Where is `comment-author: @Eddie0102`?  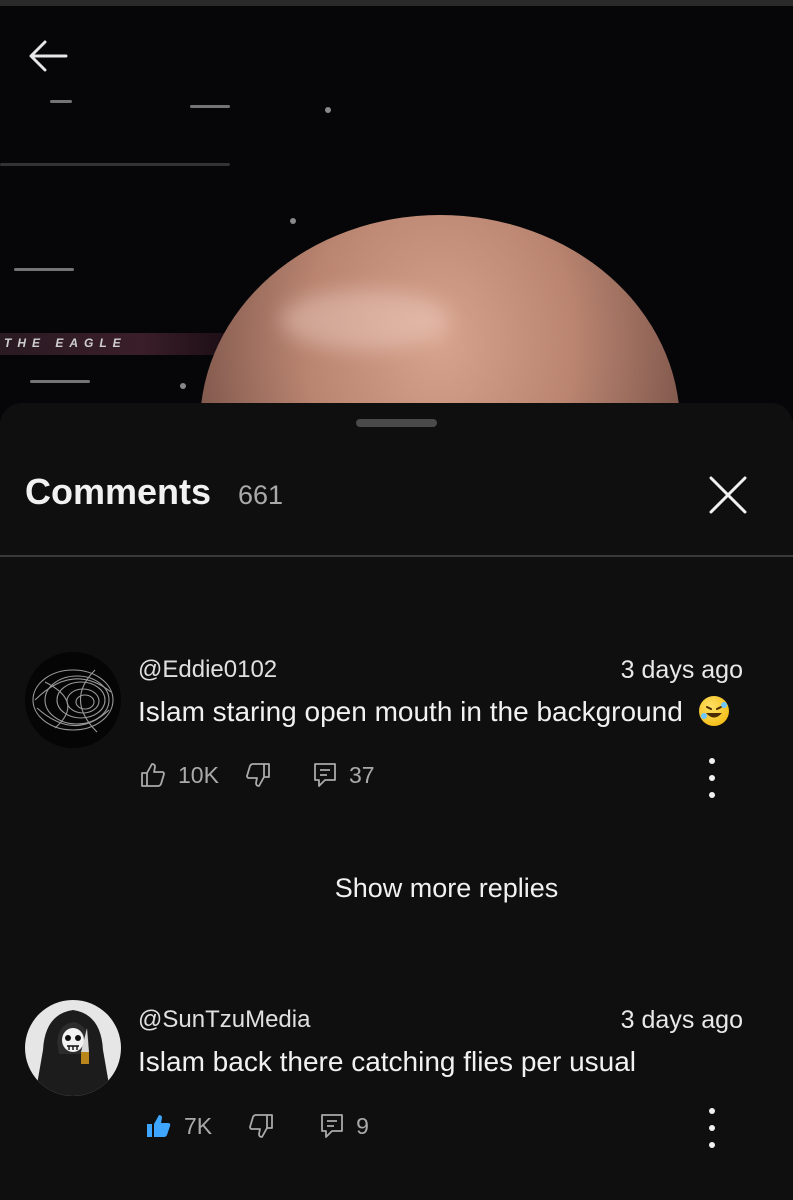
comment-author: @Eddie0102 is located at coordinates (207, 670).